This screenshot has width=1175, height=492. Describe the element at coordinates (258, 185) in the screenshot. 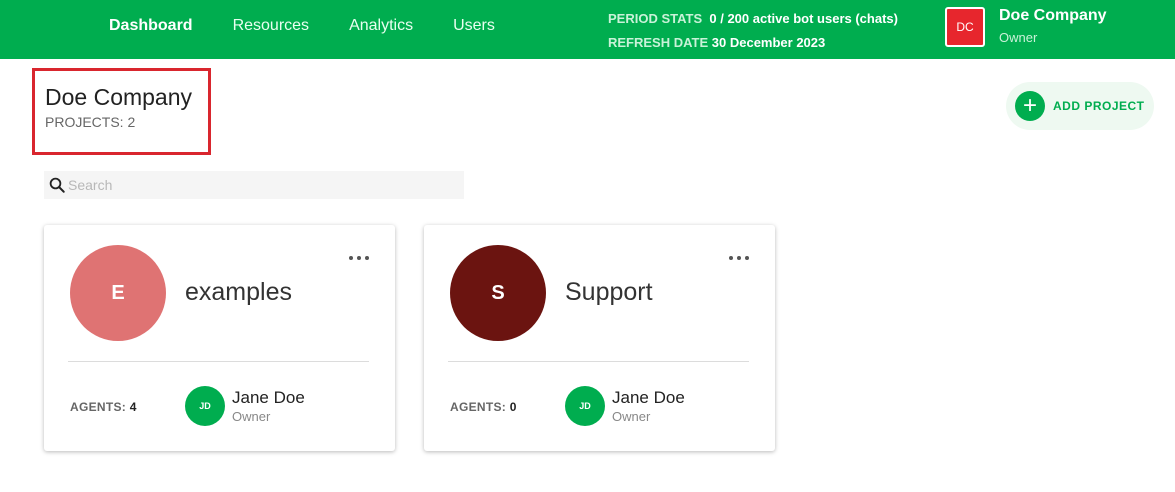

I see `search-input` at that location.